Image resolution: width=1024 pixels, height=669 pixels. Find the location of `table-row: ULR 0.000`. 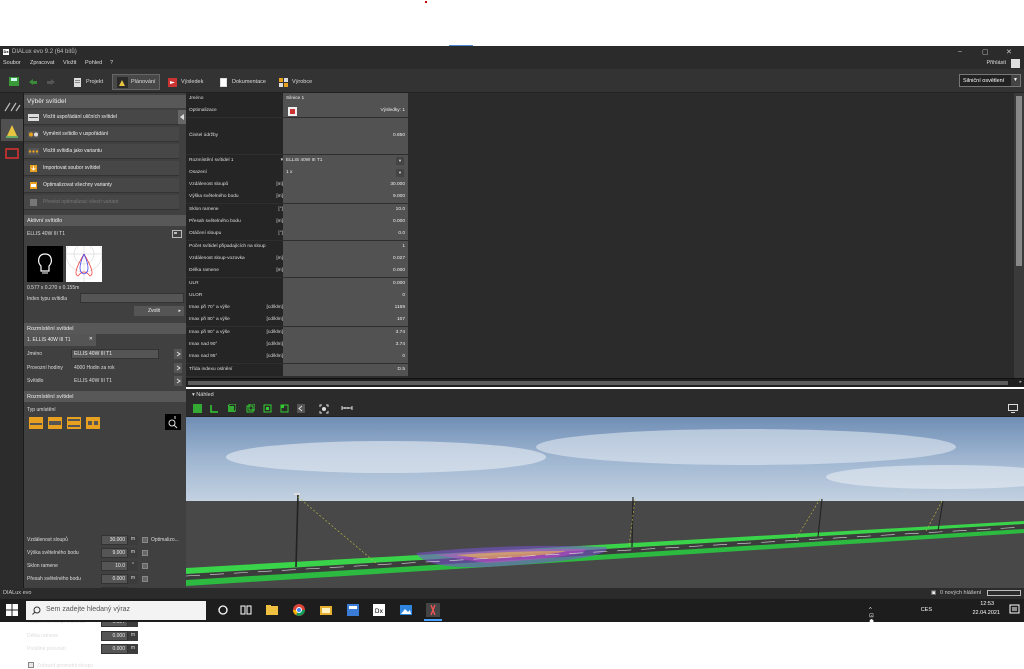

table-row: ULR 0.000 is located at coordinates (297, 283).